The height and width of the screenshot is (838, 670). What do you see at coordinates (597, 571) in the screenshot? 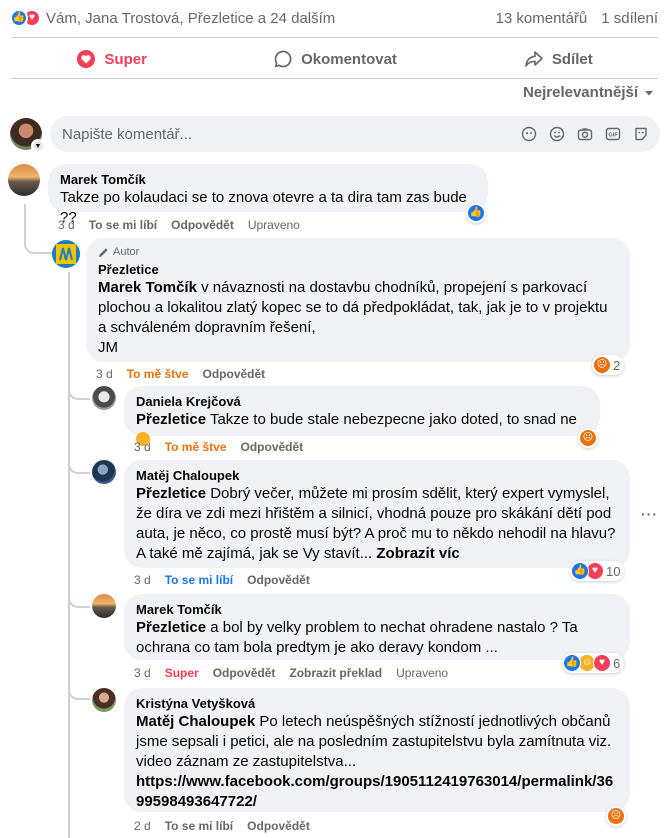
I see `reaction-count: 👍 ♥ 10` at bounding box center [597, 571].